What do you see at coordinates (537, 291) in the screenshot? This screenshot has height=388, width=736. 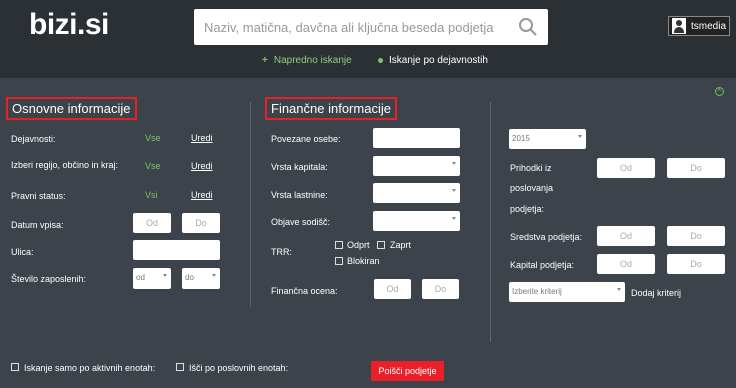 I see `criteria-placeholder: Izberite kriterij` at bounding box center [537, 291].